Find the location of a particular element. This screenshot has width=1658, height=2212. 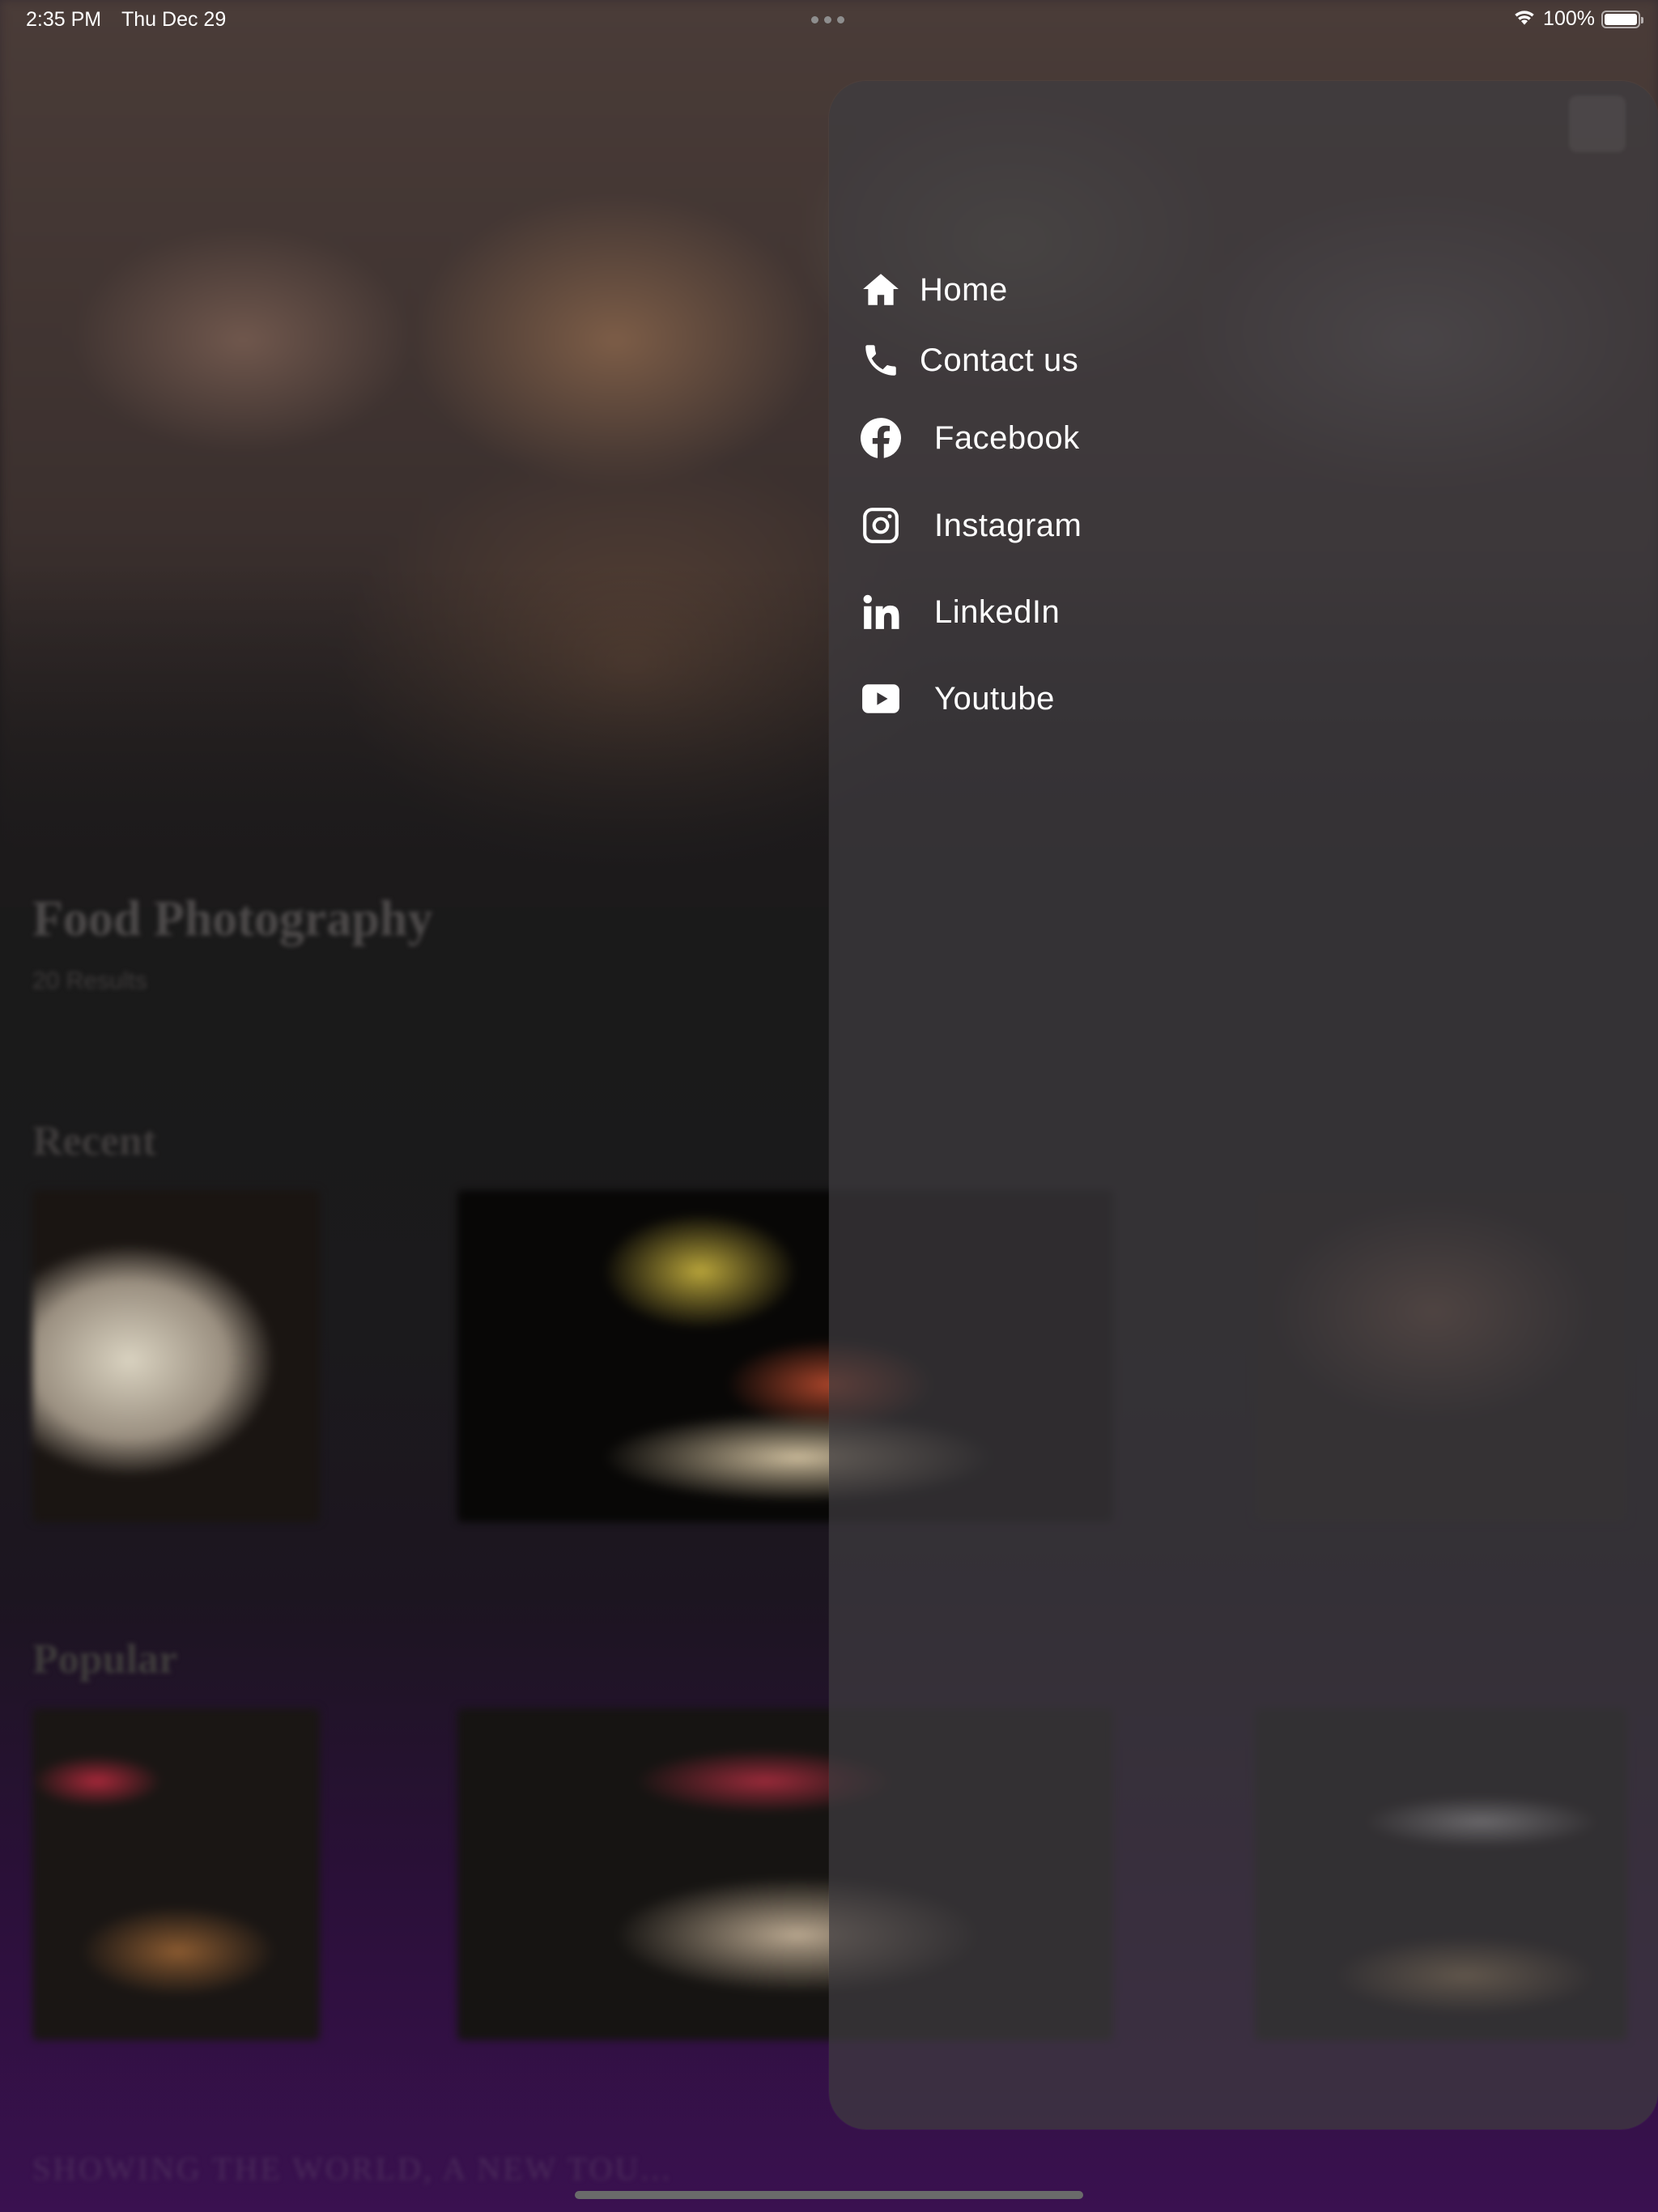

status-time: 2:35 PM is located at coordinates (64, 19).